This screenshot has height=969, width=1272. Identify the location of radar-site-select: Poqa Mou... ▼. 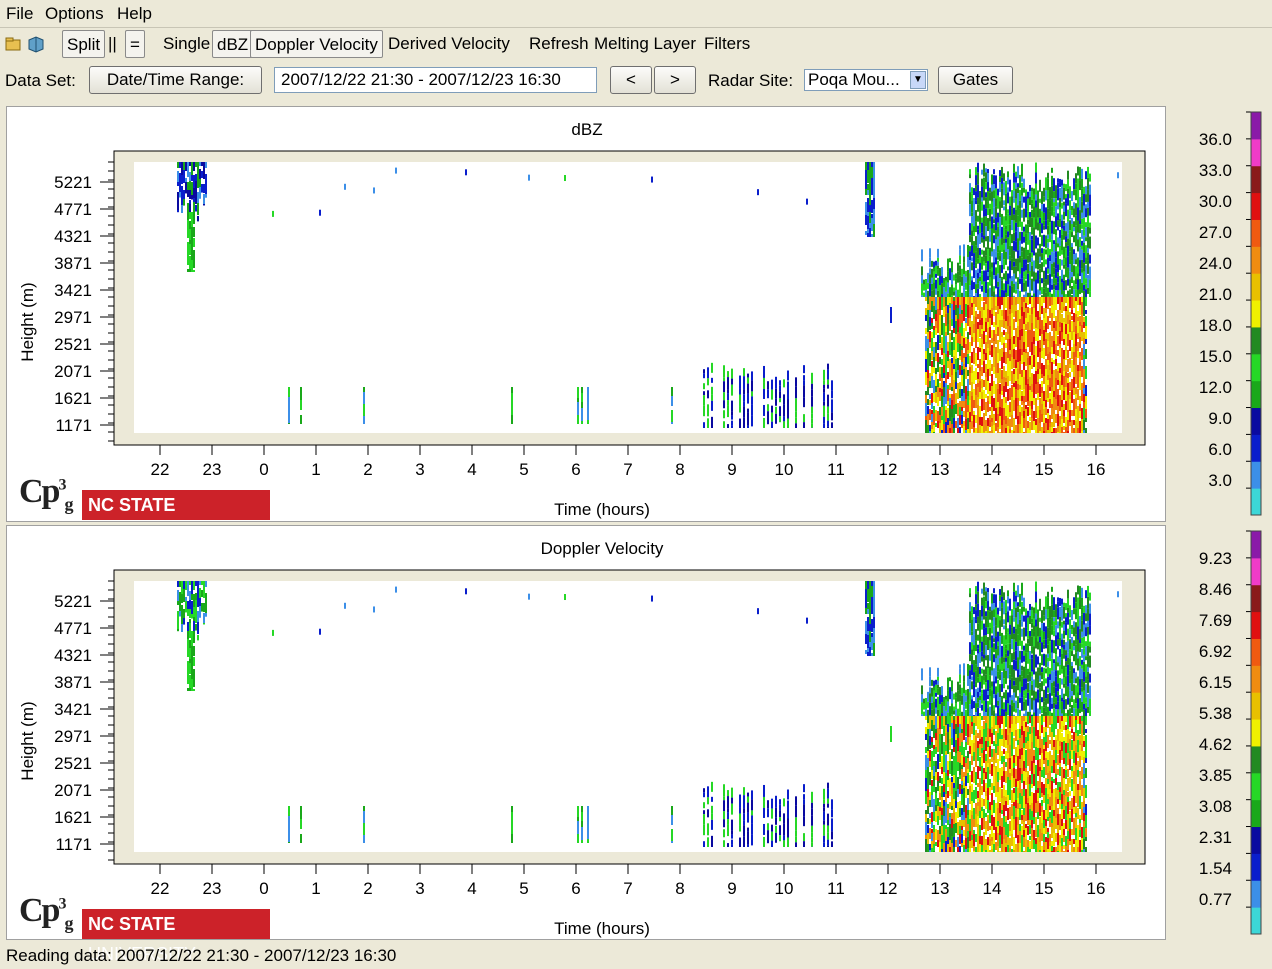
(866, 80).